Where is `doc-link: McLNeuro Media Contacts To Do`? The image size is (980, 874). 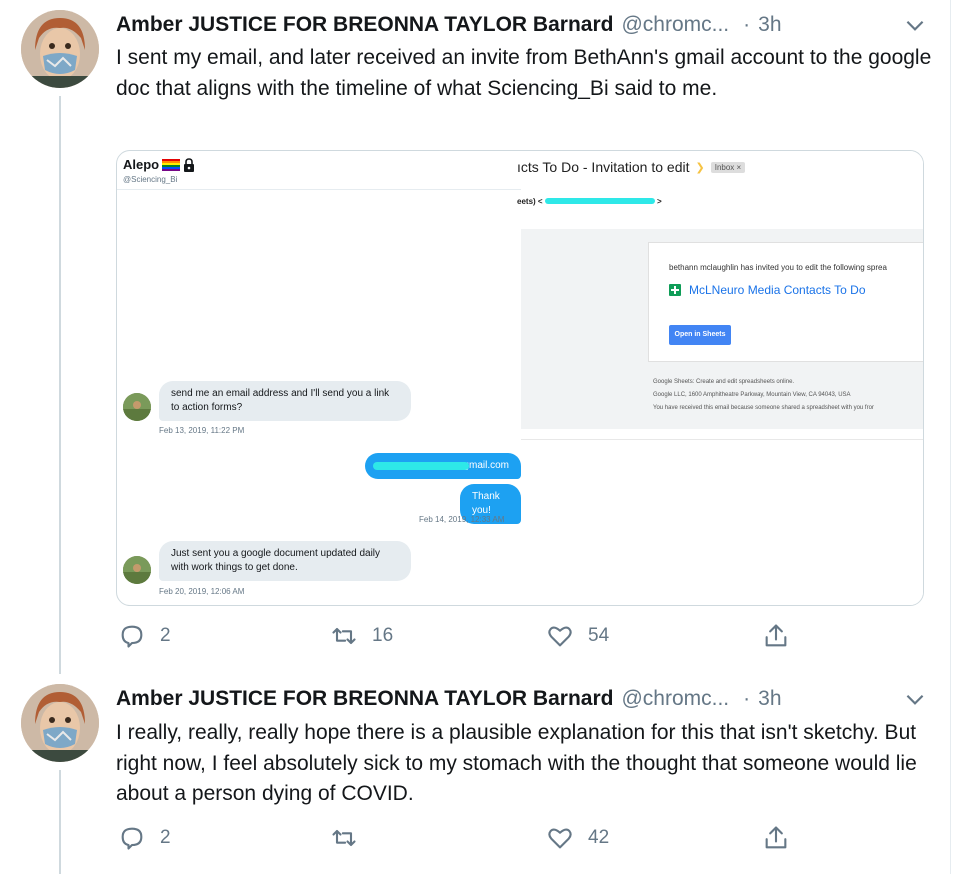
doc-link: McLNeuro Media Contacts To Do is located at coordinates (767, 290).